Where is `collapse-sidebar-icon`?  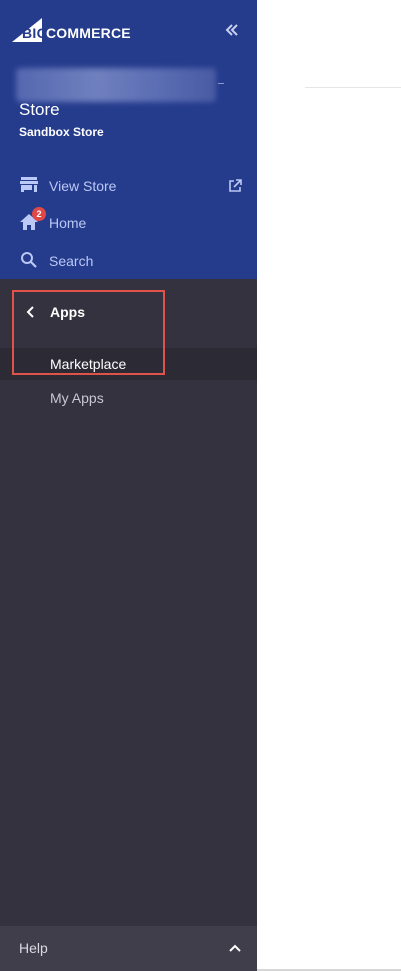
collapse-sidebar-icon is located at coordinates (232, 32).